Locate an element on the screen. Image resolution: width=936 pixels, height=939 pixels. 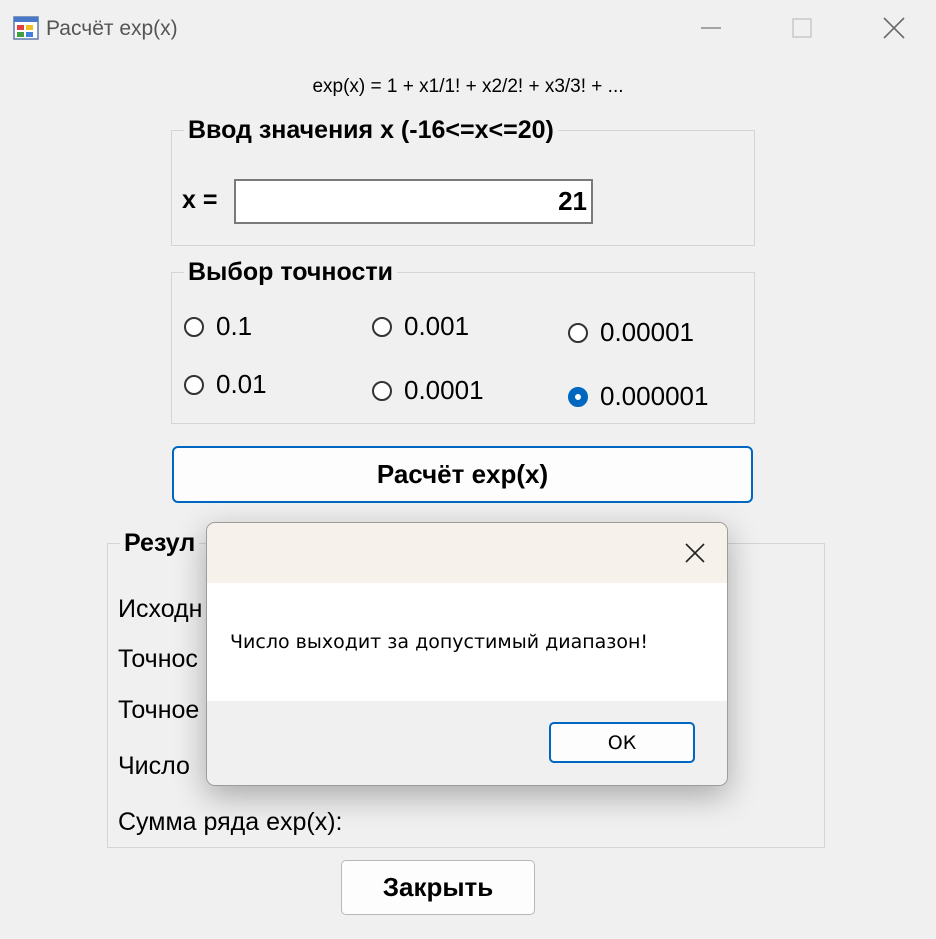
radio-label: 0.1 is located at coordinates (234, 326).